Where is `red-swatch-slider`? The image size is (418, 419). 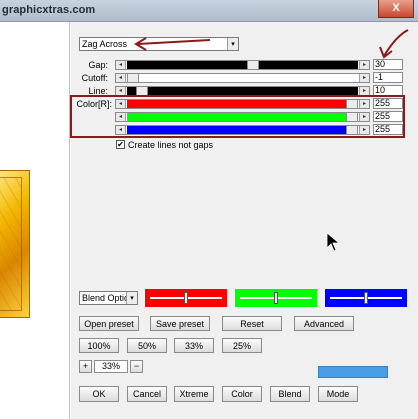 red-swatch-slider is located at coordinates (186, 298).